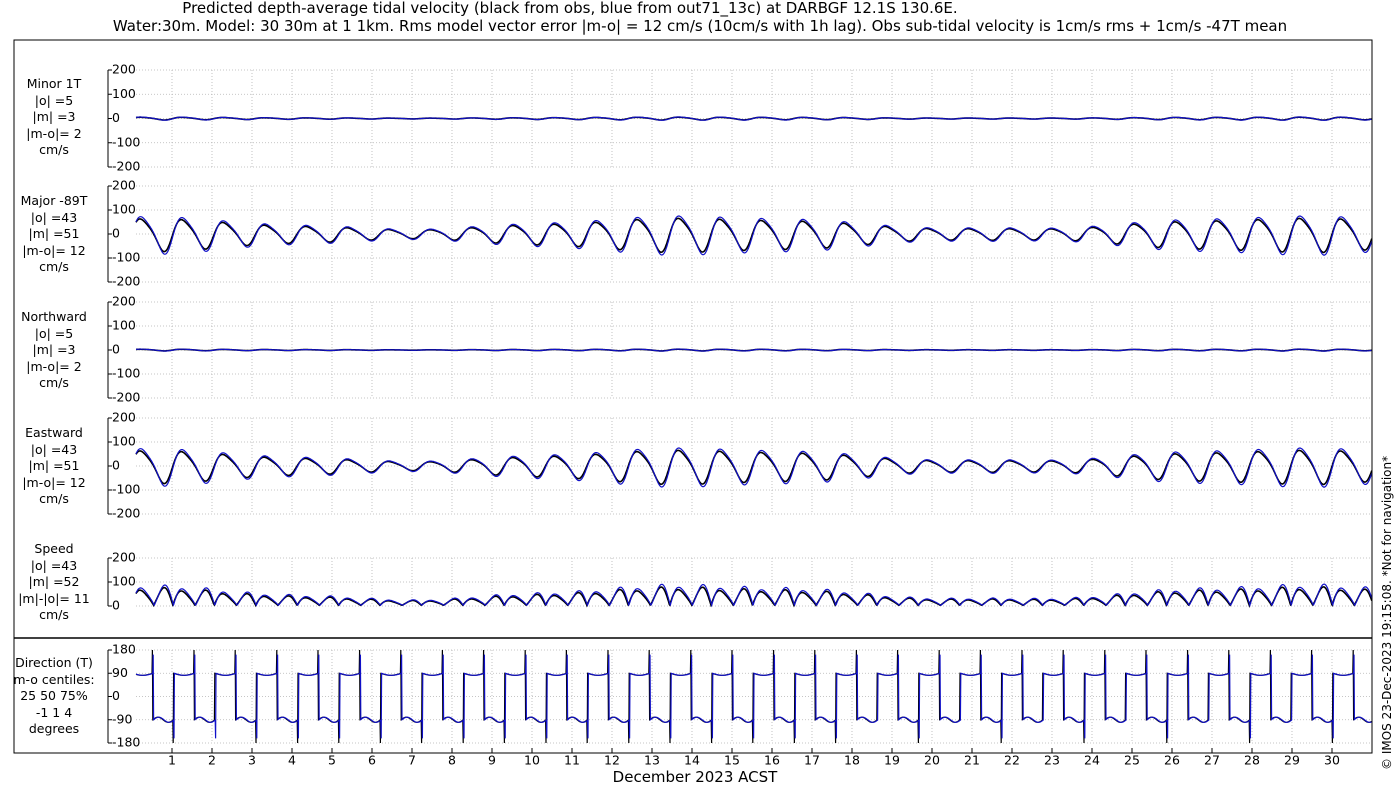 The image size is (1400, 800). Describe the element at coordinates (612, 760) in the screenshot. I see `x-tick-label: 12` at that location.